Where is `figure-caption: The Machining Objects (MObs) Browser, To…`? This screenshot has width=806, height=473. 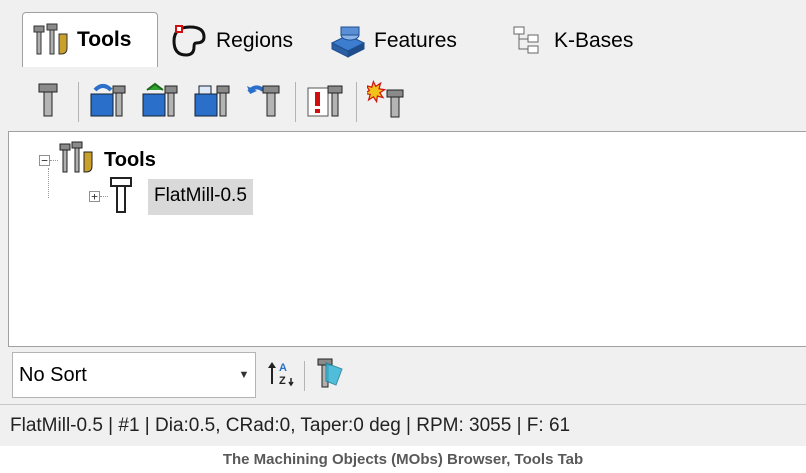 figure-caption: The Machining Objects (MObs) Browser, To… is located at coordinates (403, 459).